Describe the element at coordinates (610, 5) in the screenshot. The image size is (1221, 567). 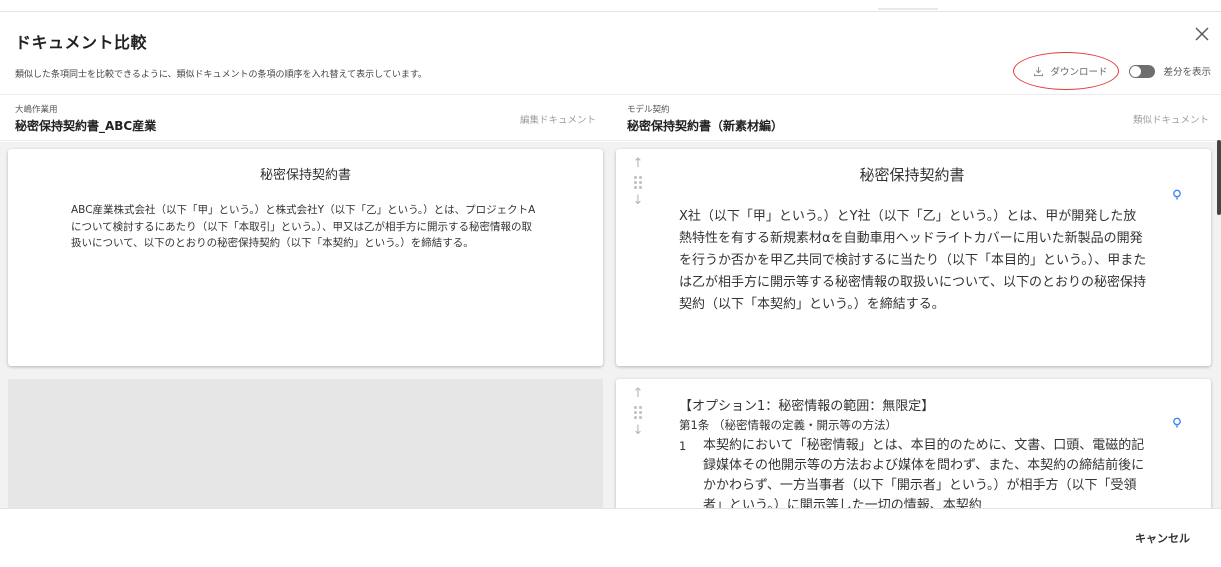
I see `top-strip` at that location.